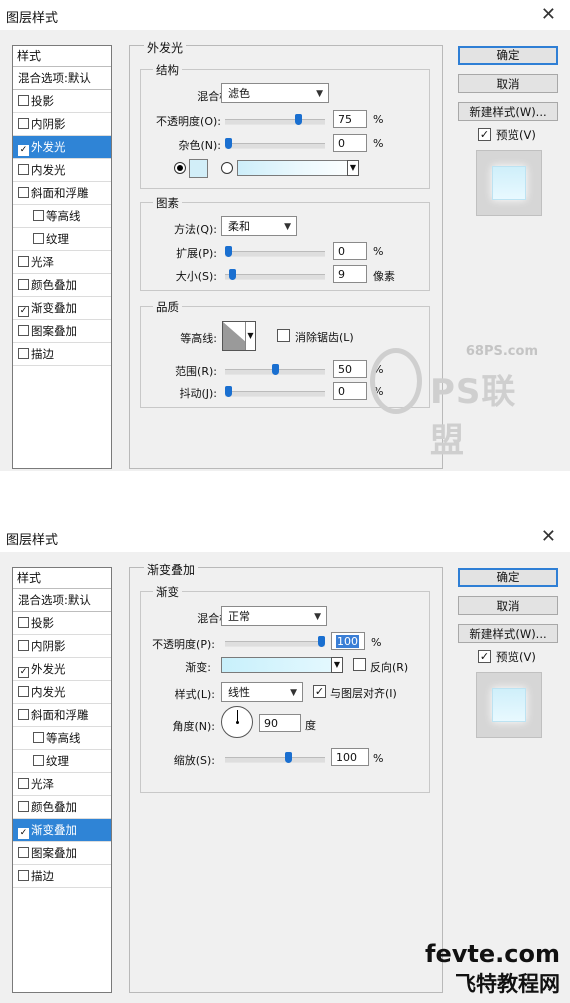 The image size is (570, 1003). What do you see at coordinates (275, 391) in the screenshot?
I see `jitter-slider` at bounding box center [275, 391].